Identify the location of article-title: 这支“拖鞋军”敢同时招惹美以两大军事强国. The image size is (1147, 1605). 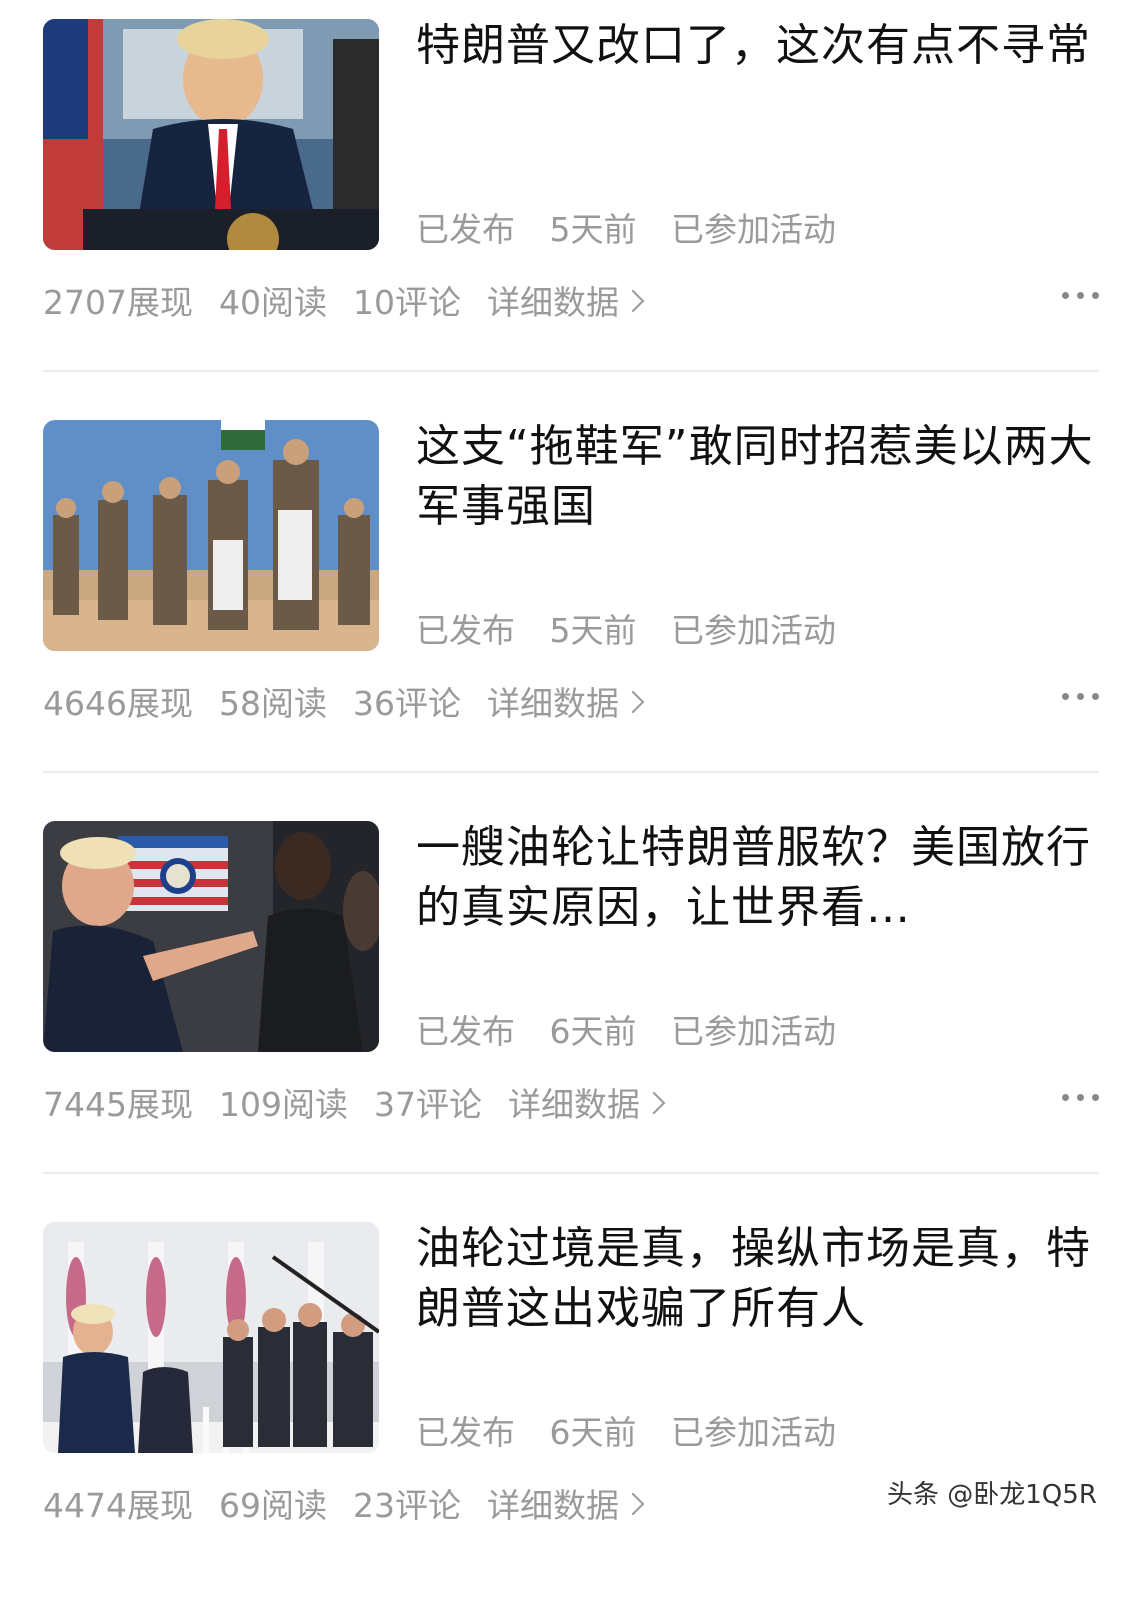
(756, 477).